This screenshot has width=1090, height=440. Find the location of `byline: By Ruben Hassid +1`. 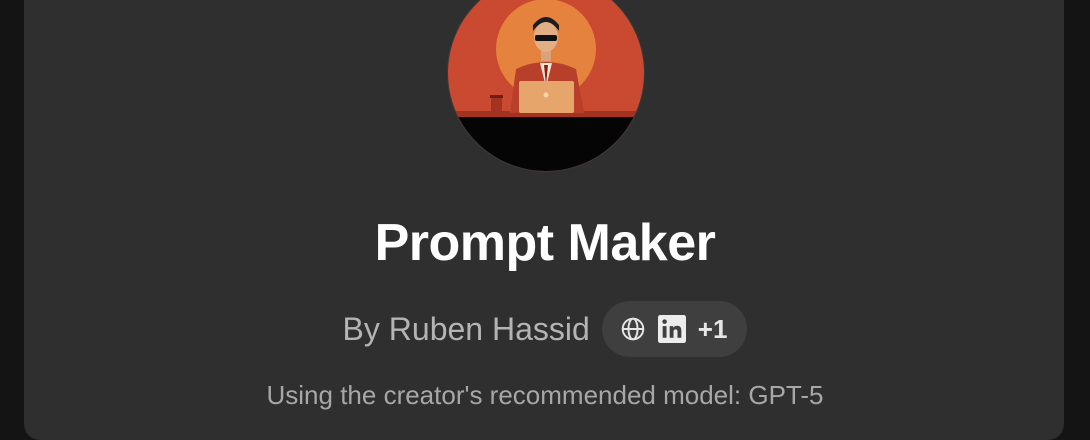

byline: By Ruben Hassid +1 is located at coordinates (545, 329).